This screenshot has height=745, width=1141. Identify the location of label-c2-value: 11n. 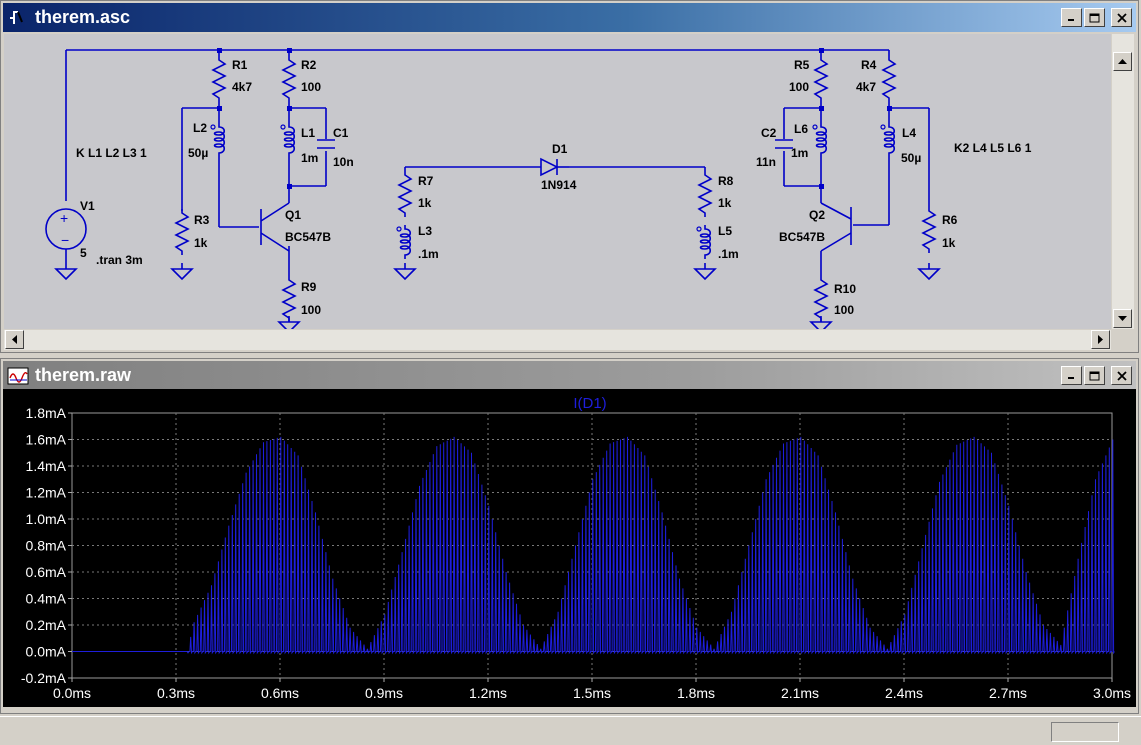
(766, 162).